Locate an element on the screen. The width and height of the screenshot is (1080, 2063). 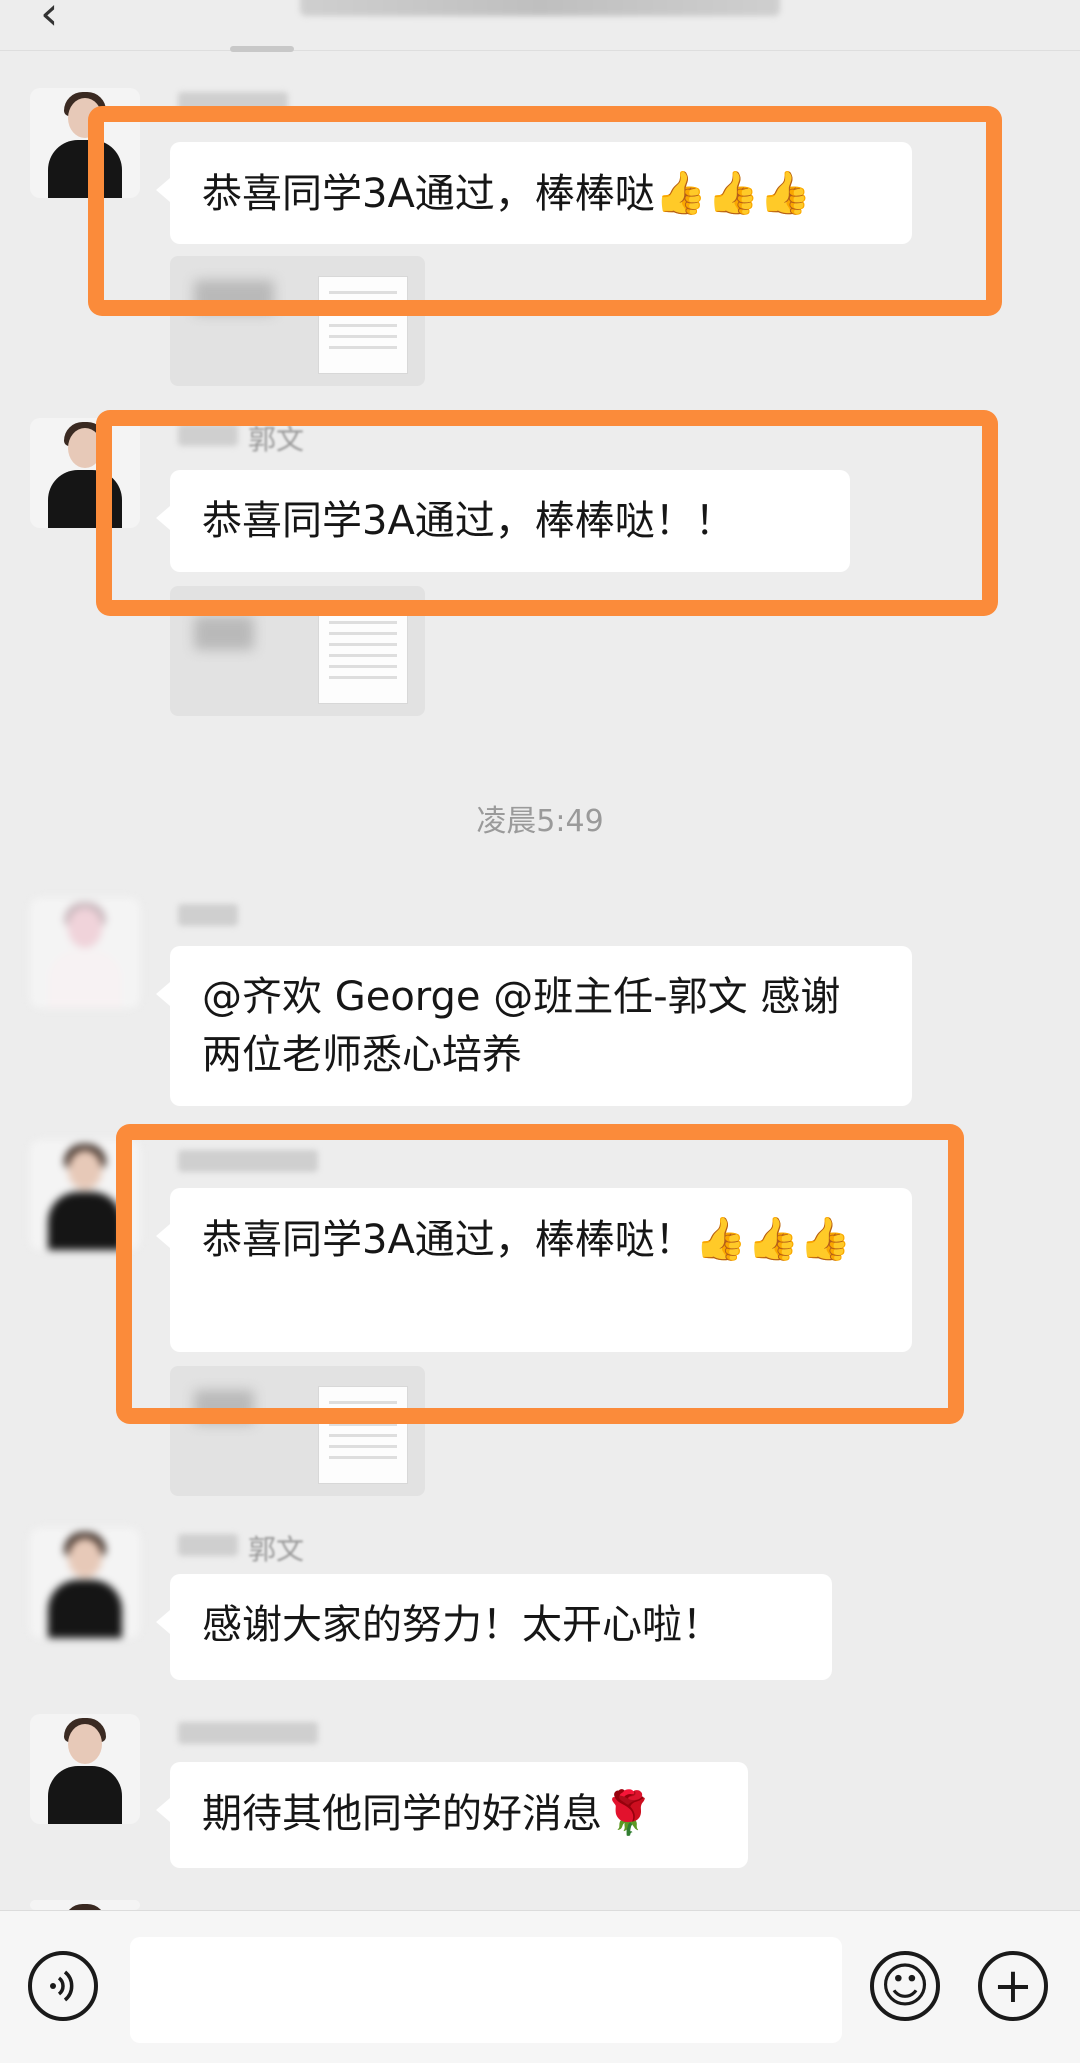
message-bubble: 感谢大家的努力！太开心啦！ is located at coordinates (494, 1627).